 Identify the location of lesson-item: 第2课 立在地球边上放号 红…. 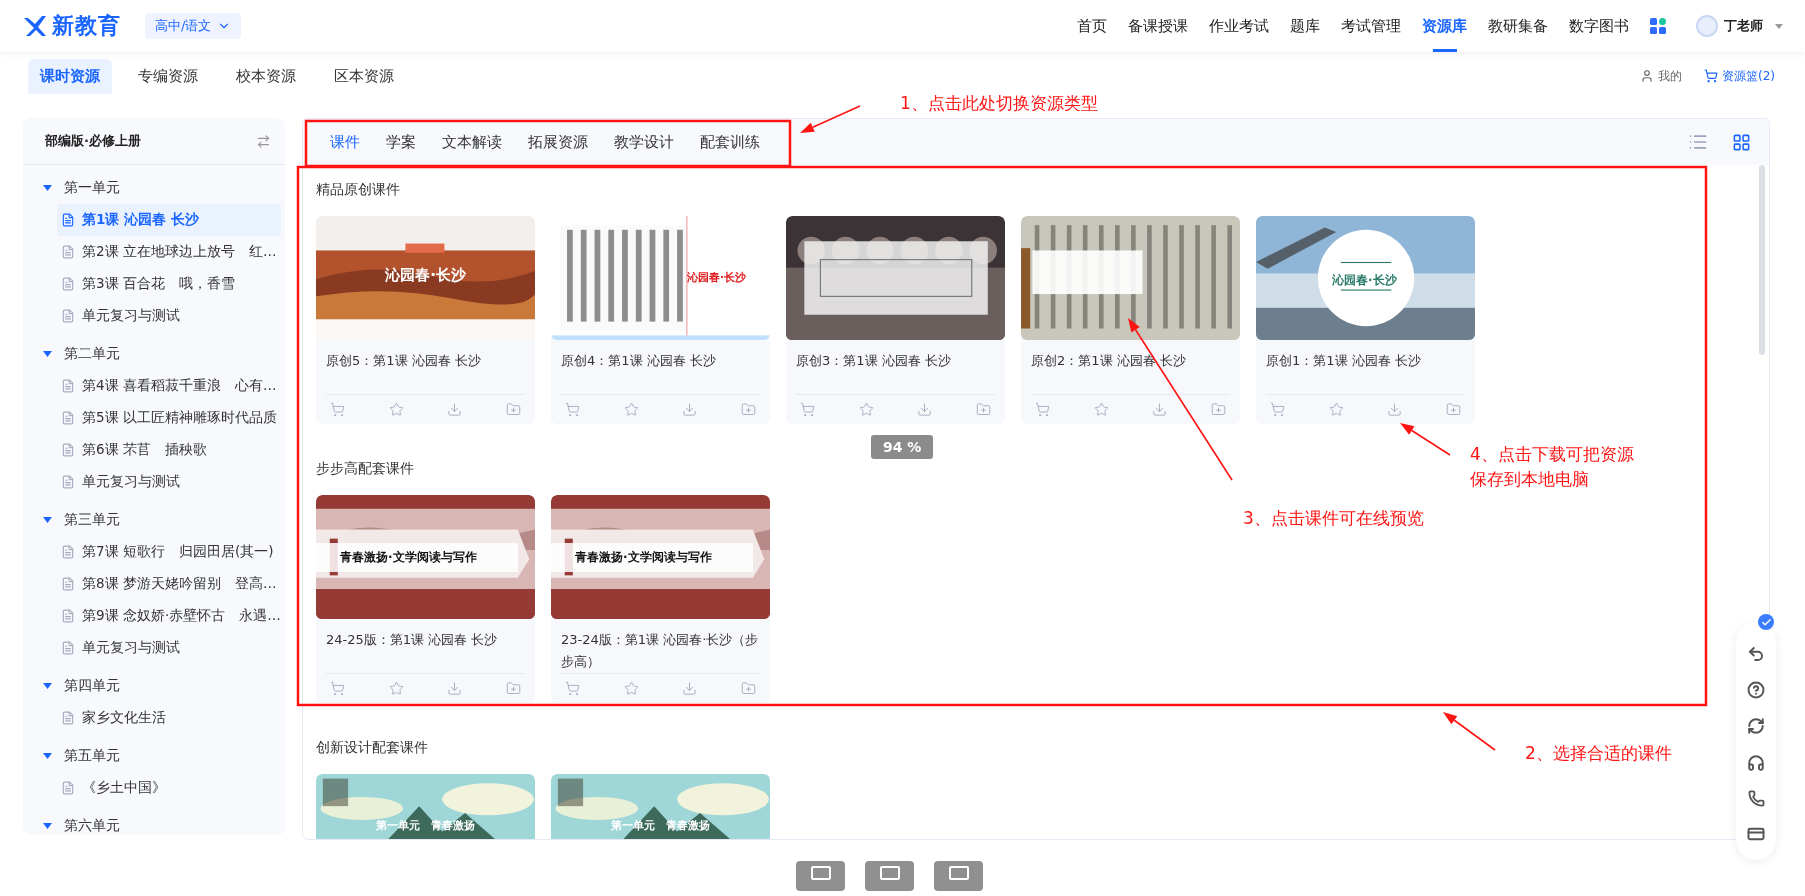
(169, 252).